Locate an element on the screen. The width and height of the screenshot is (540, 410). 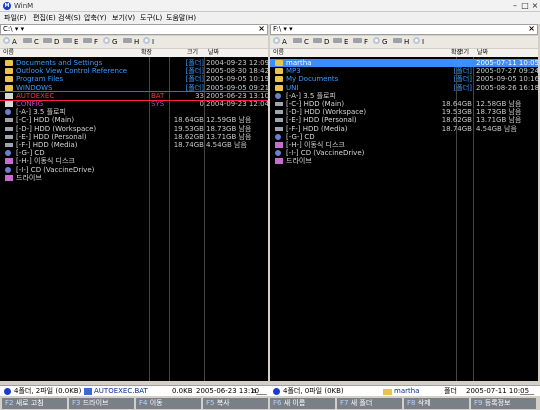
fkey-label: F9 is located at coordinates (478, 403).